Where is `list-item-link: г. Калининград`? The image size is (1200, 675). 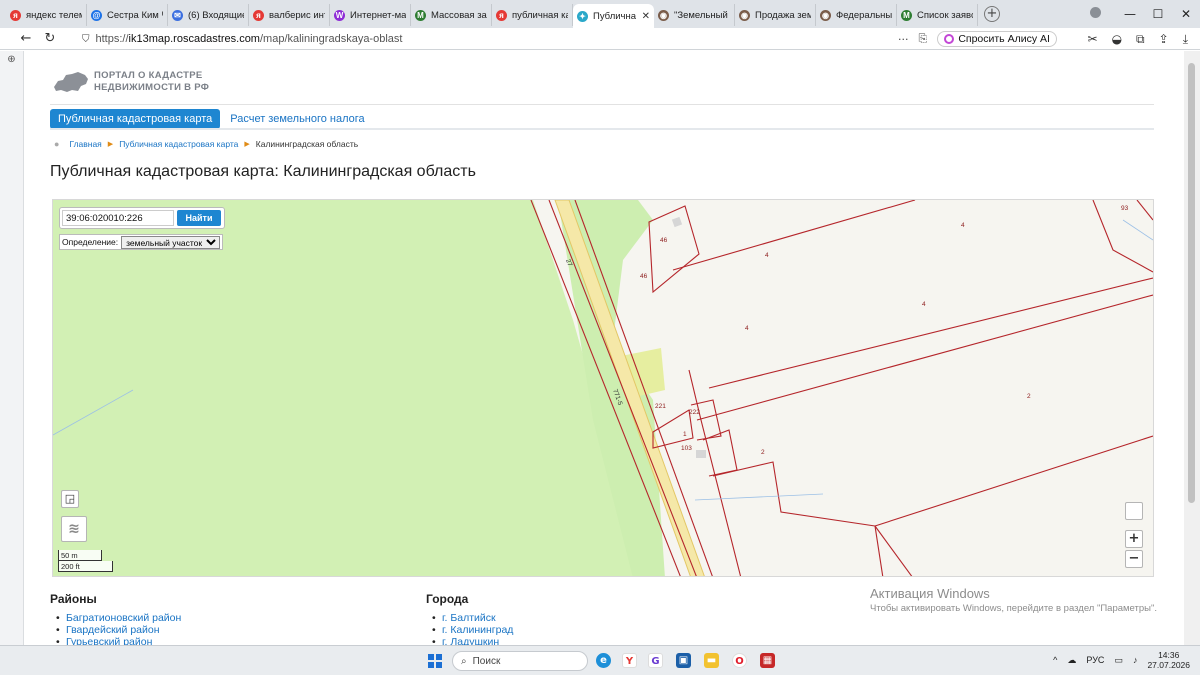 list-item-link: г. Калининград is located at coordinates (469, 630).